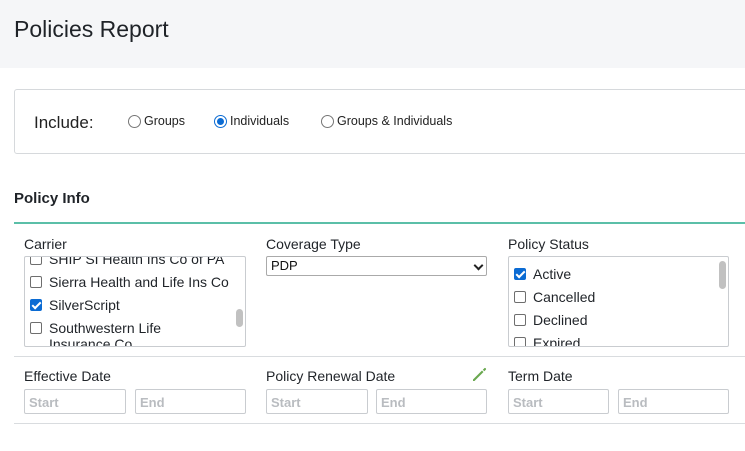 Image resolution: width=745 pixels, height=451 pixels. Describe the element at coordinates (376, 266) in the screenshot. I see `coverage-type-select: PDP` at that location.